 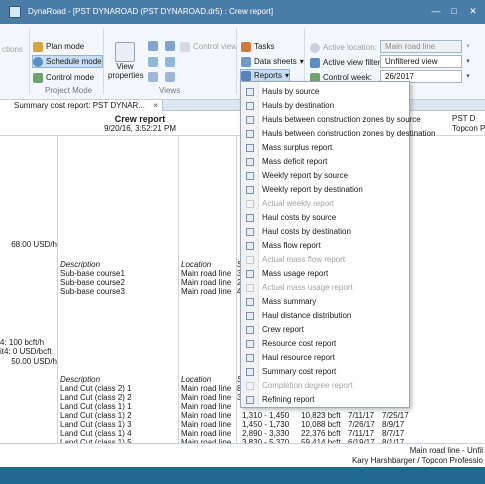 What do you see at coordinates (325, 386) in the screenshot?
I see `menu-item-completion-degree-report: Completion degree report` at bounding box center [325, 386].